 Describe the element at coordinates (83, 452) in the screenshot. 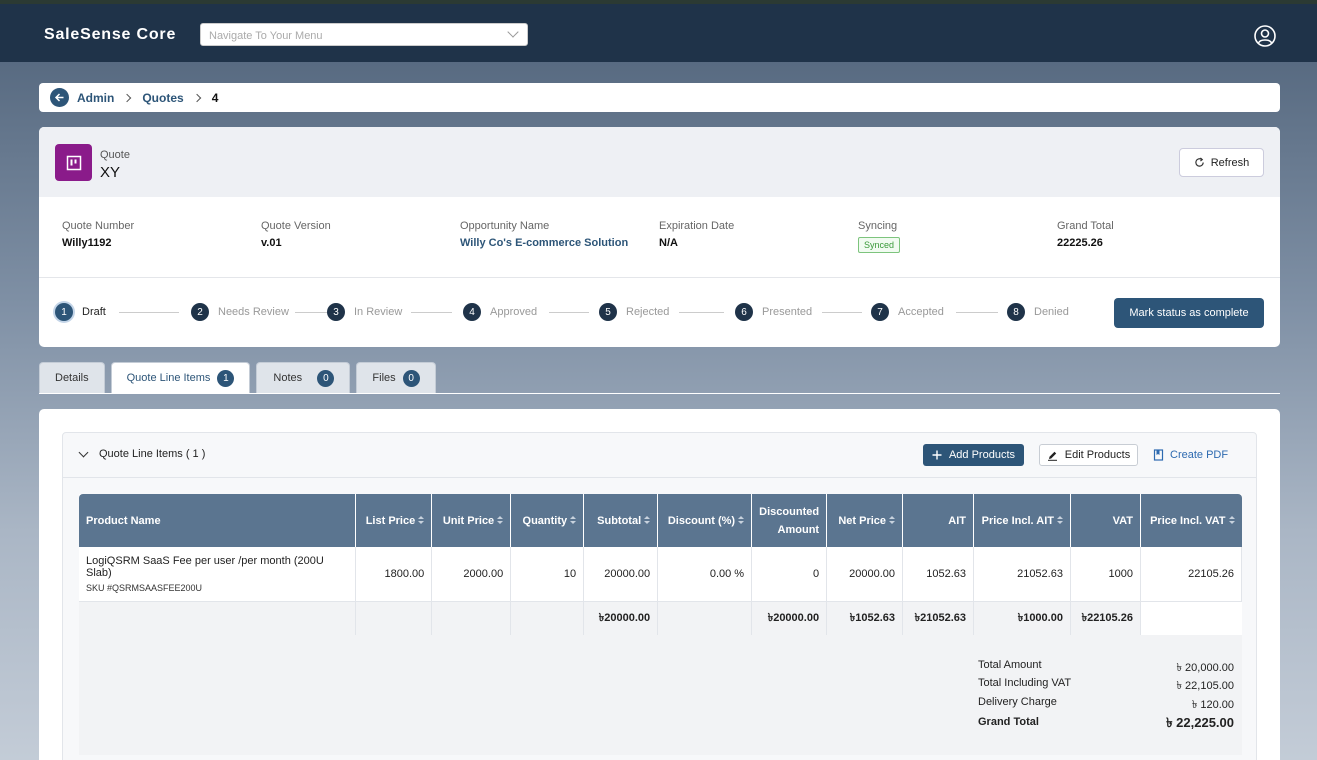

I see `collapse-chevron-icon` at that location.